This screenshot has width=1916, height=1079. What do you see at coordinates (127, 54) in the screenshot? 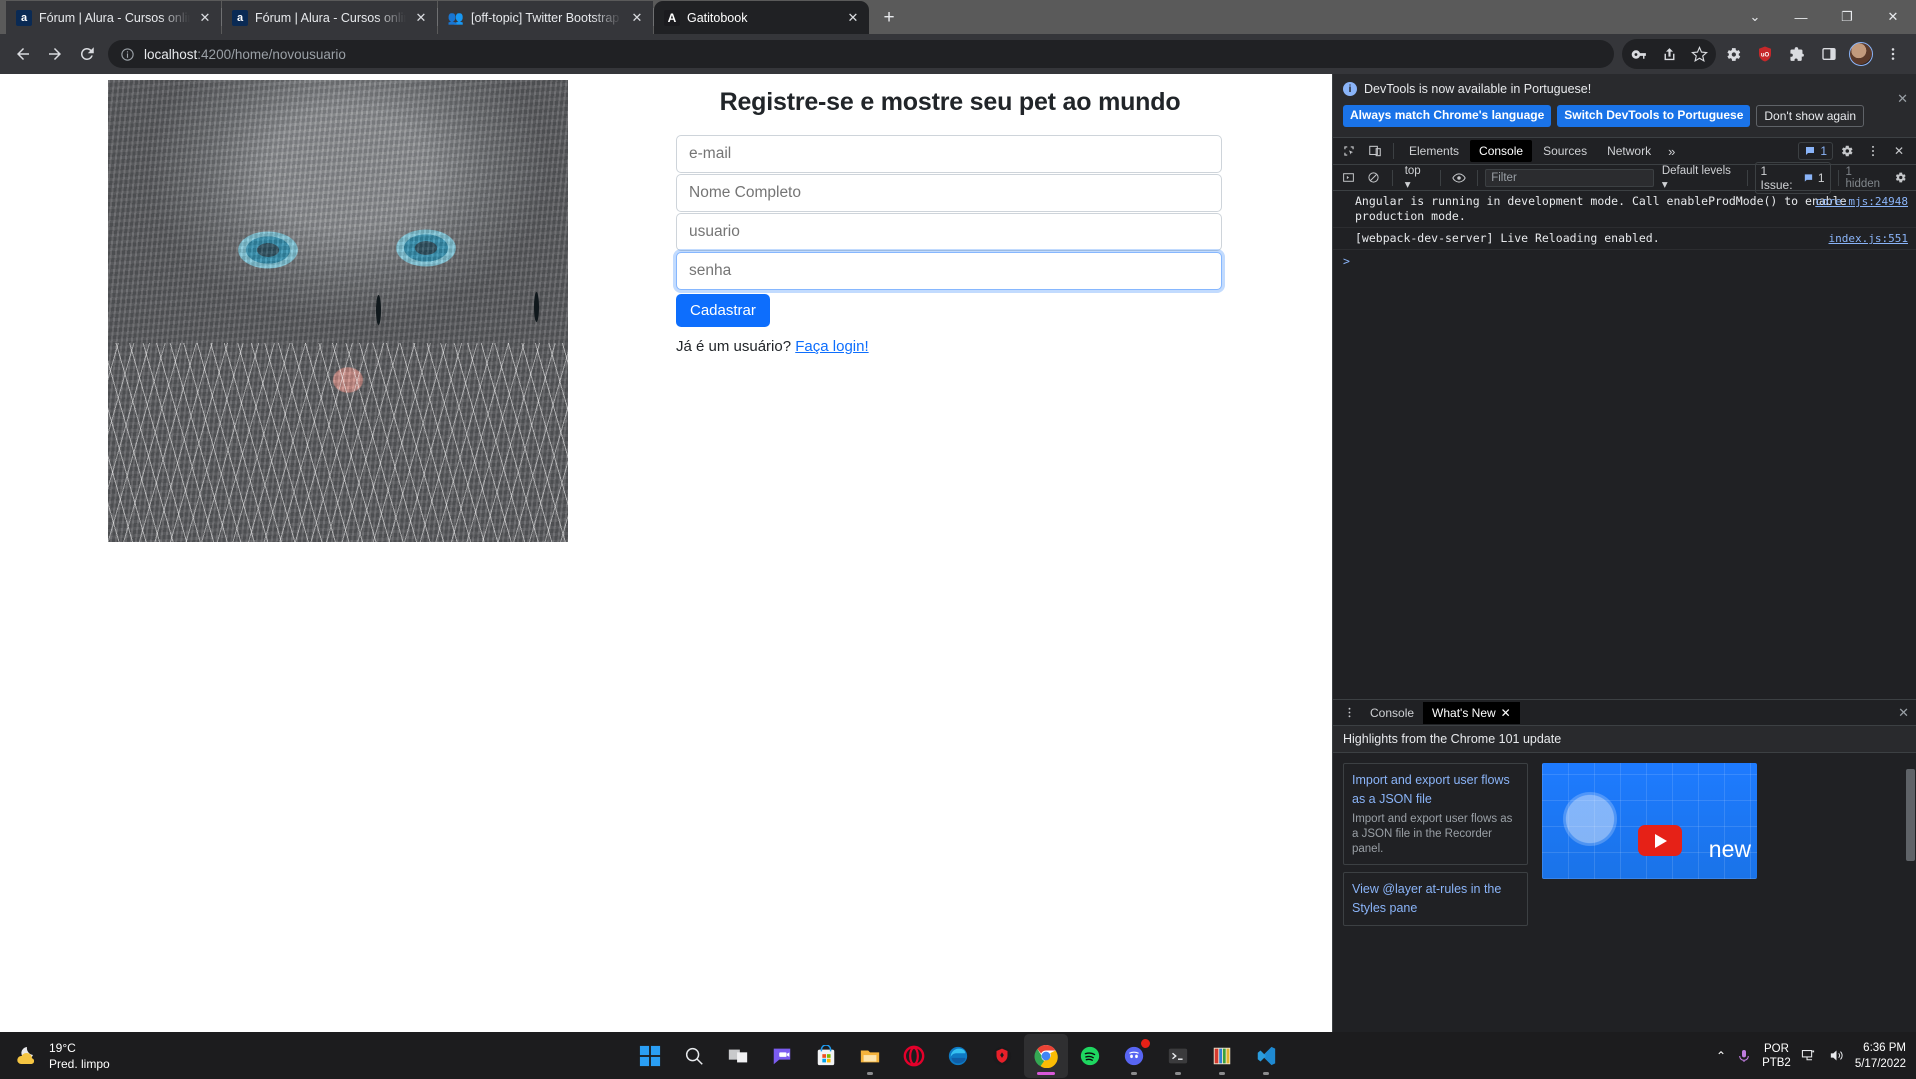
I see `site-info-icon` at bounding box center [127, 54].